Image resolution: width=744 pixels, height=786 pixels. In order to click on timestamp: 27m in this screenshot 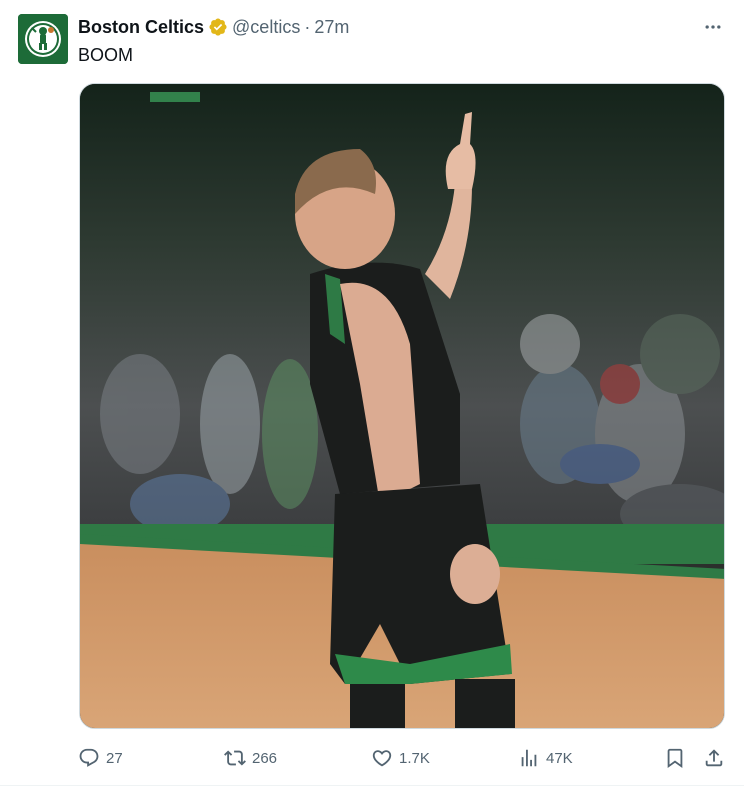, I will do `click(331, 27)`.